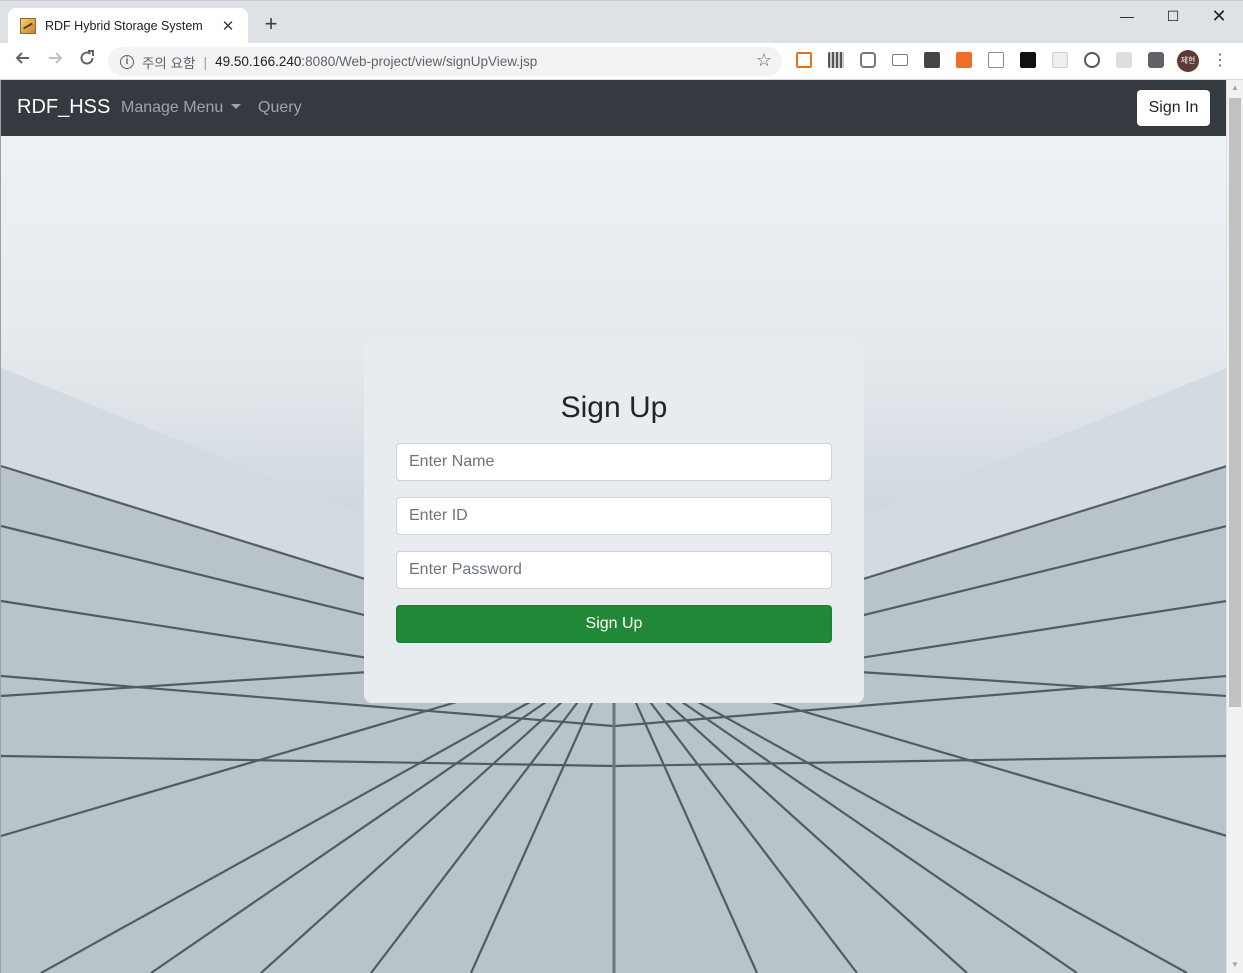  Describe the element at coordinates (614, 462) in the screenshot. I see `name-input` at that location.